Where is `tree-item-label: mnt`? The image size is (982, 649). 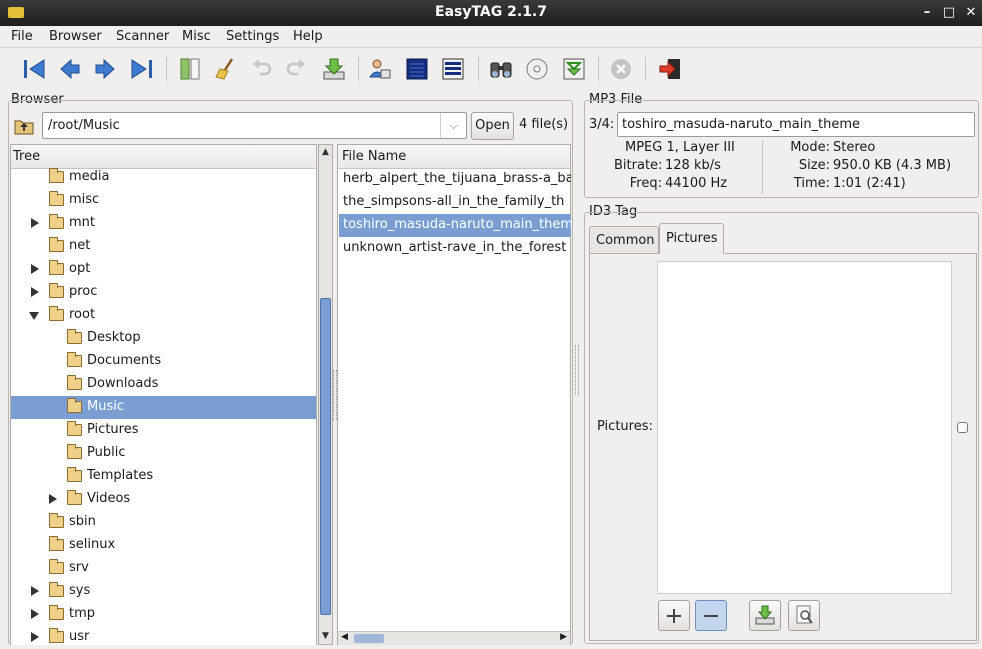 tree-item-label: mnt is located at coordinates (82, 222).